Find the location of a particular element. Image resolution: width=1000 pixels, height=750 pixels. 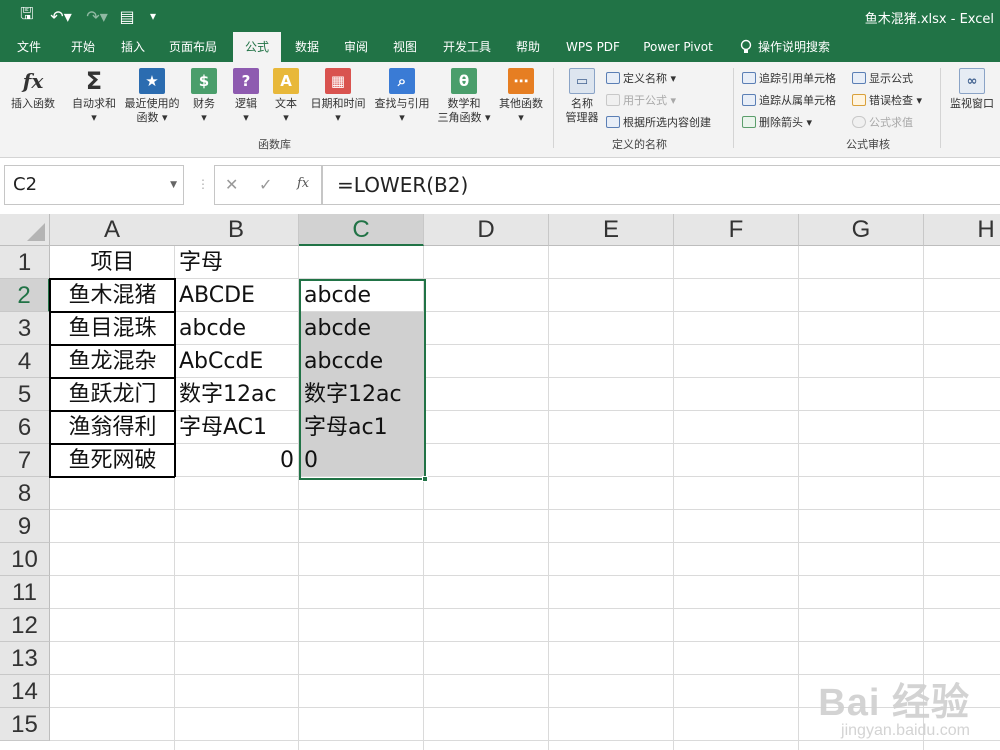

cell-c5: 数字12ac is located at coordinates (361, 394).